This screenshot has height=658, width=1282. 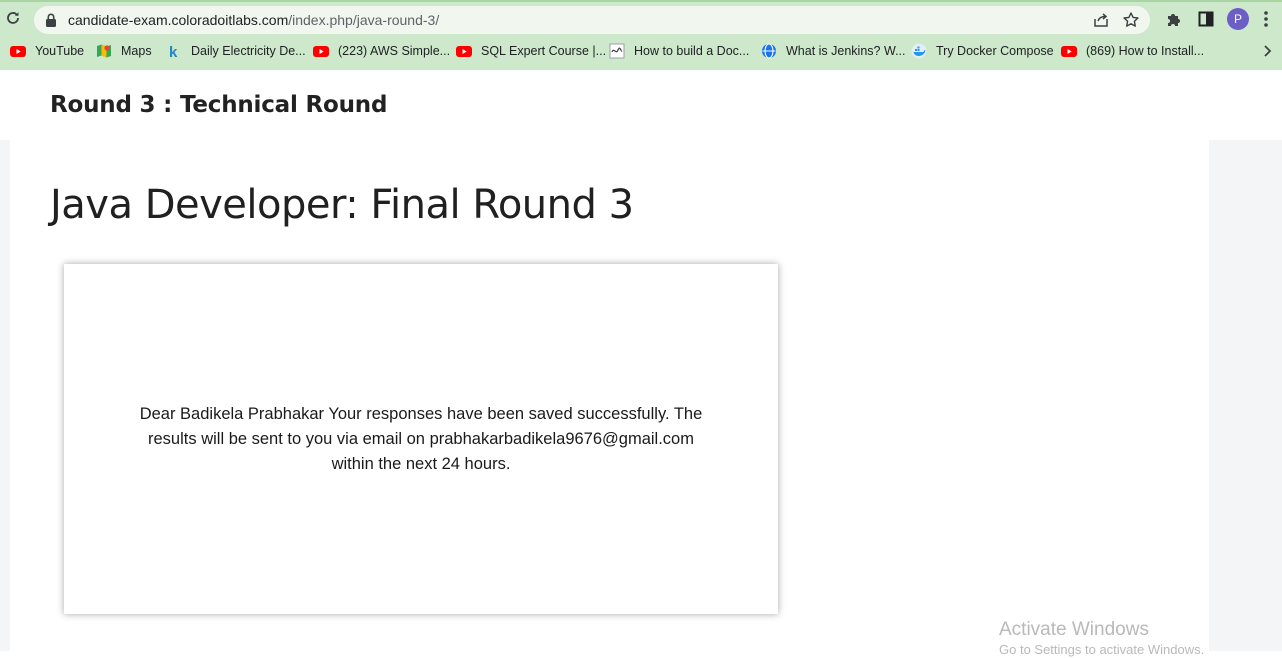 I want to click on bookmark-label: YouTube, so click(x=60, y=51).